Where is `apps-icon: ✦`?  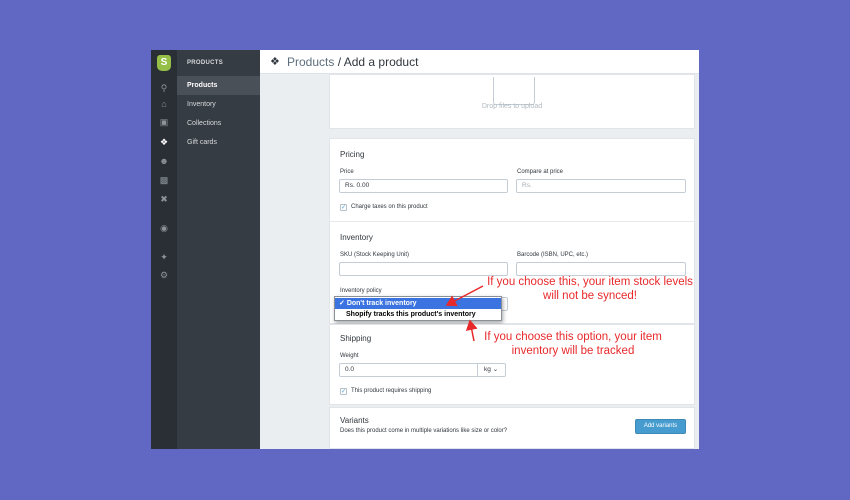 apps-icon: ✦ is located at coordinates (164, 257).